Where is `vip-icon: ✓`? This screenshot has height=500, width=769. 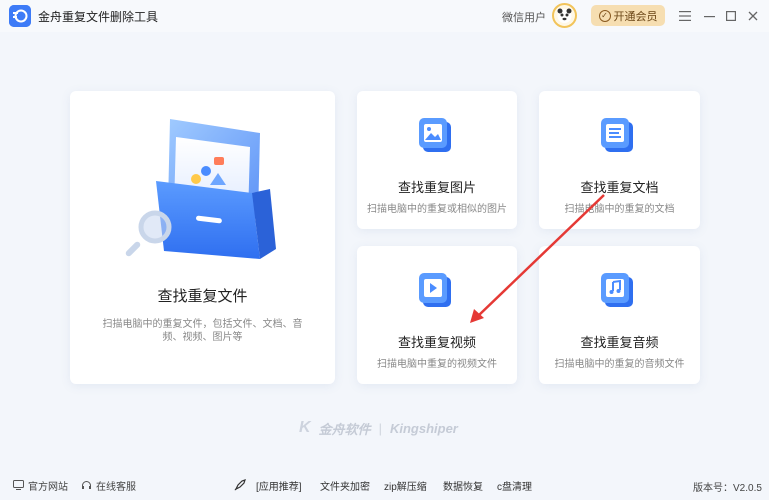
vip-icon: ✓ is located at coordinates (604, 15).